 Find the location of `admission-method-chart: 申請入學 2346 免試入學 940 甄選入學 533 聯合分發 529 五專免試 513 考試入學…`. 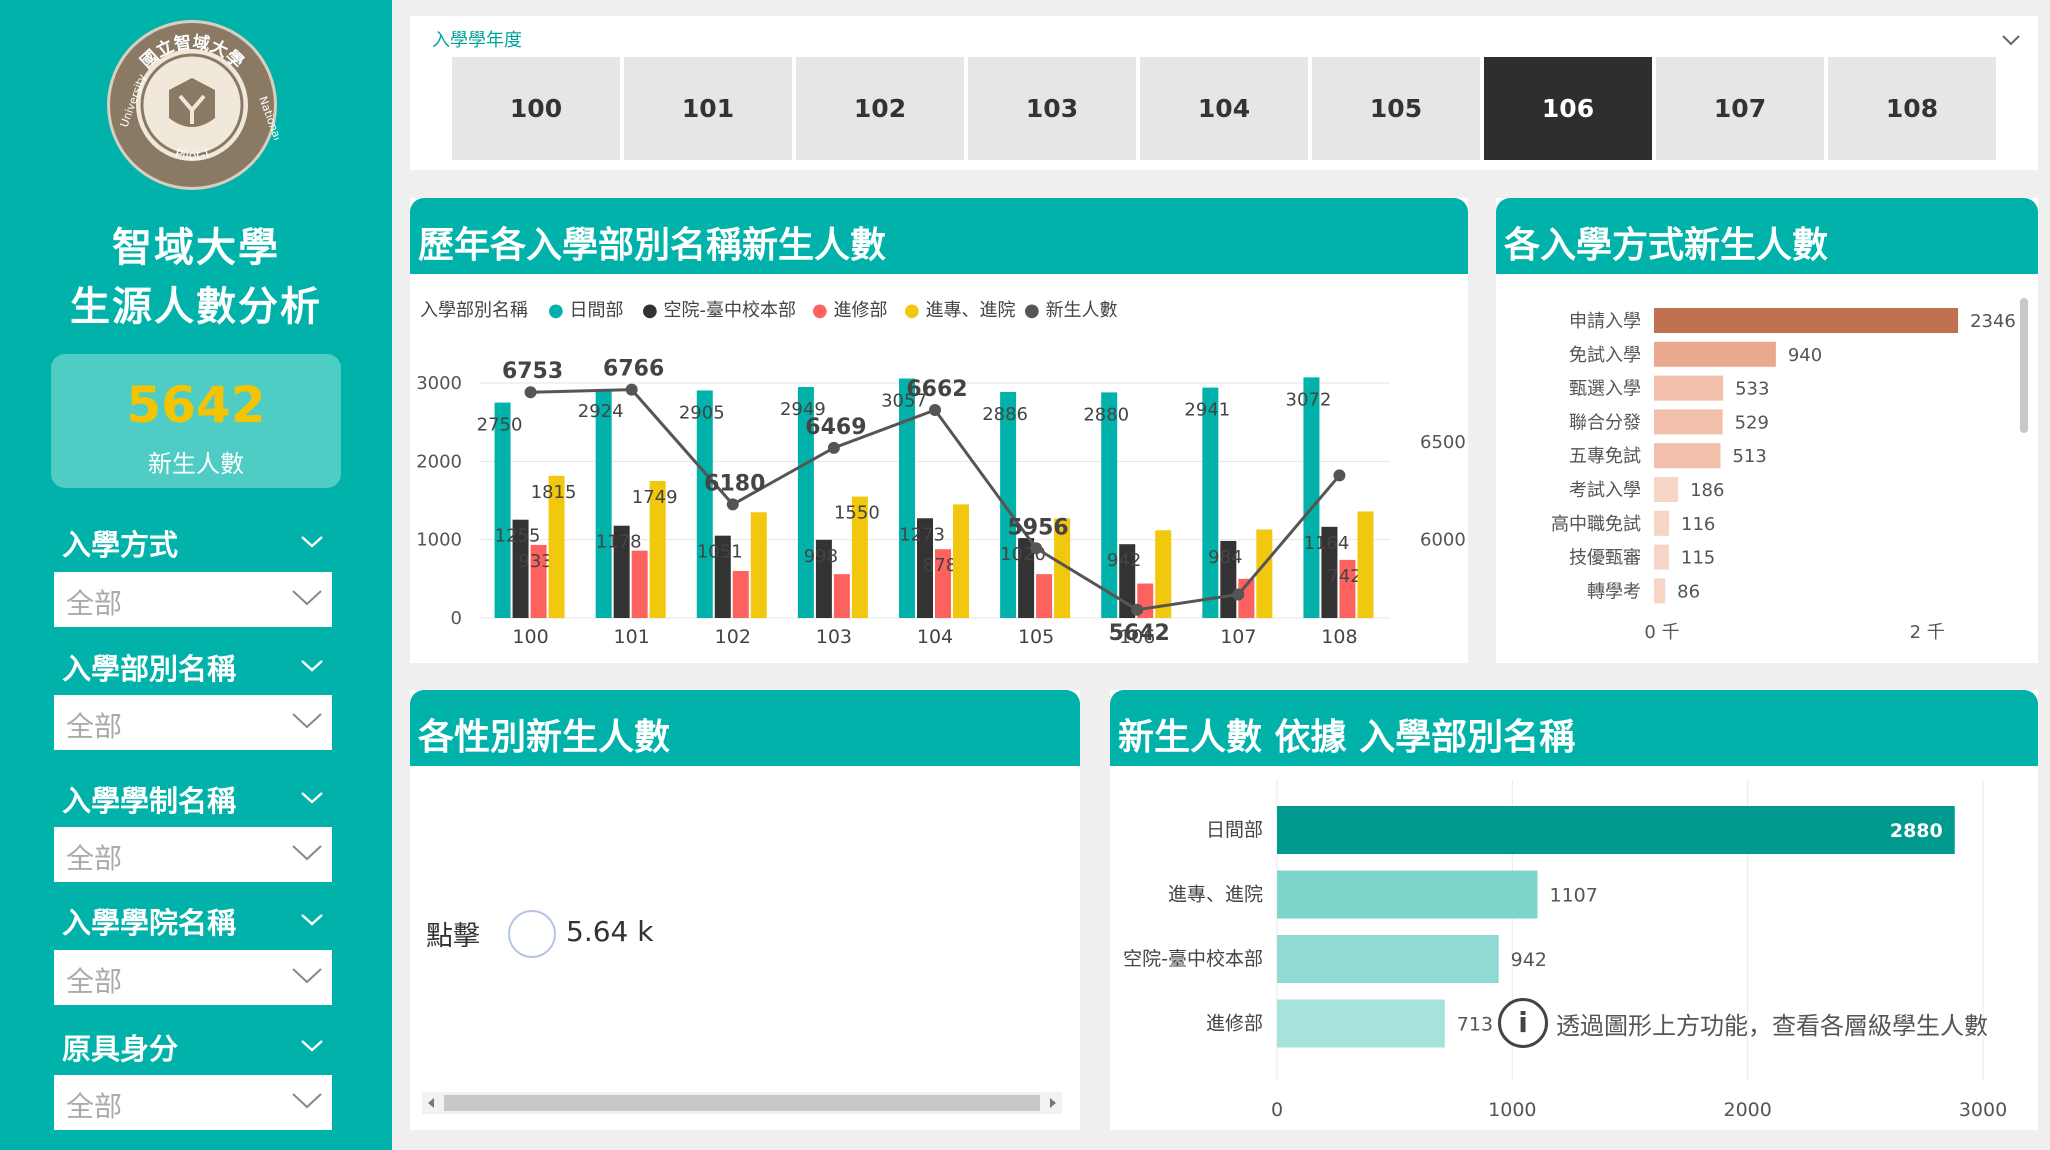

admission-method-chart: 申請入學 2346 免試入學 940 甄選入學 533 聯合分發 529 五專免試 513 考試入學… is located at coordinates (1783, 475).